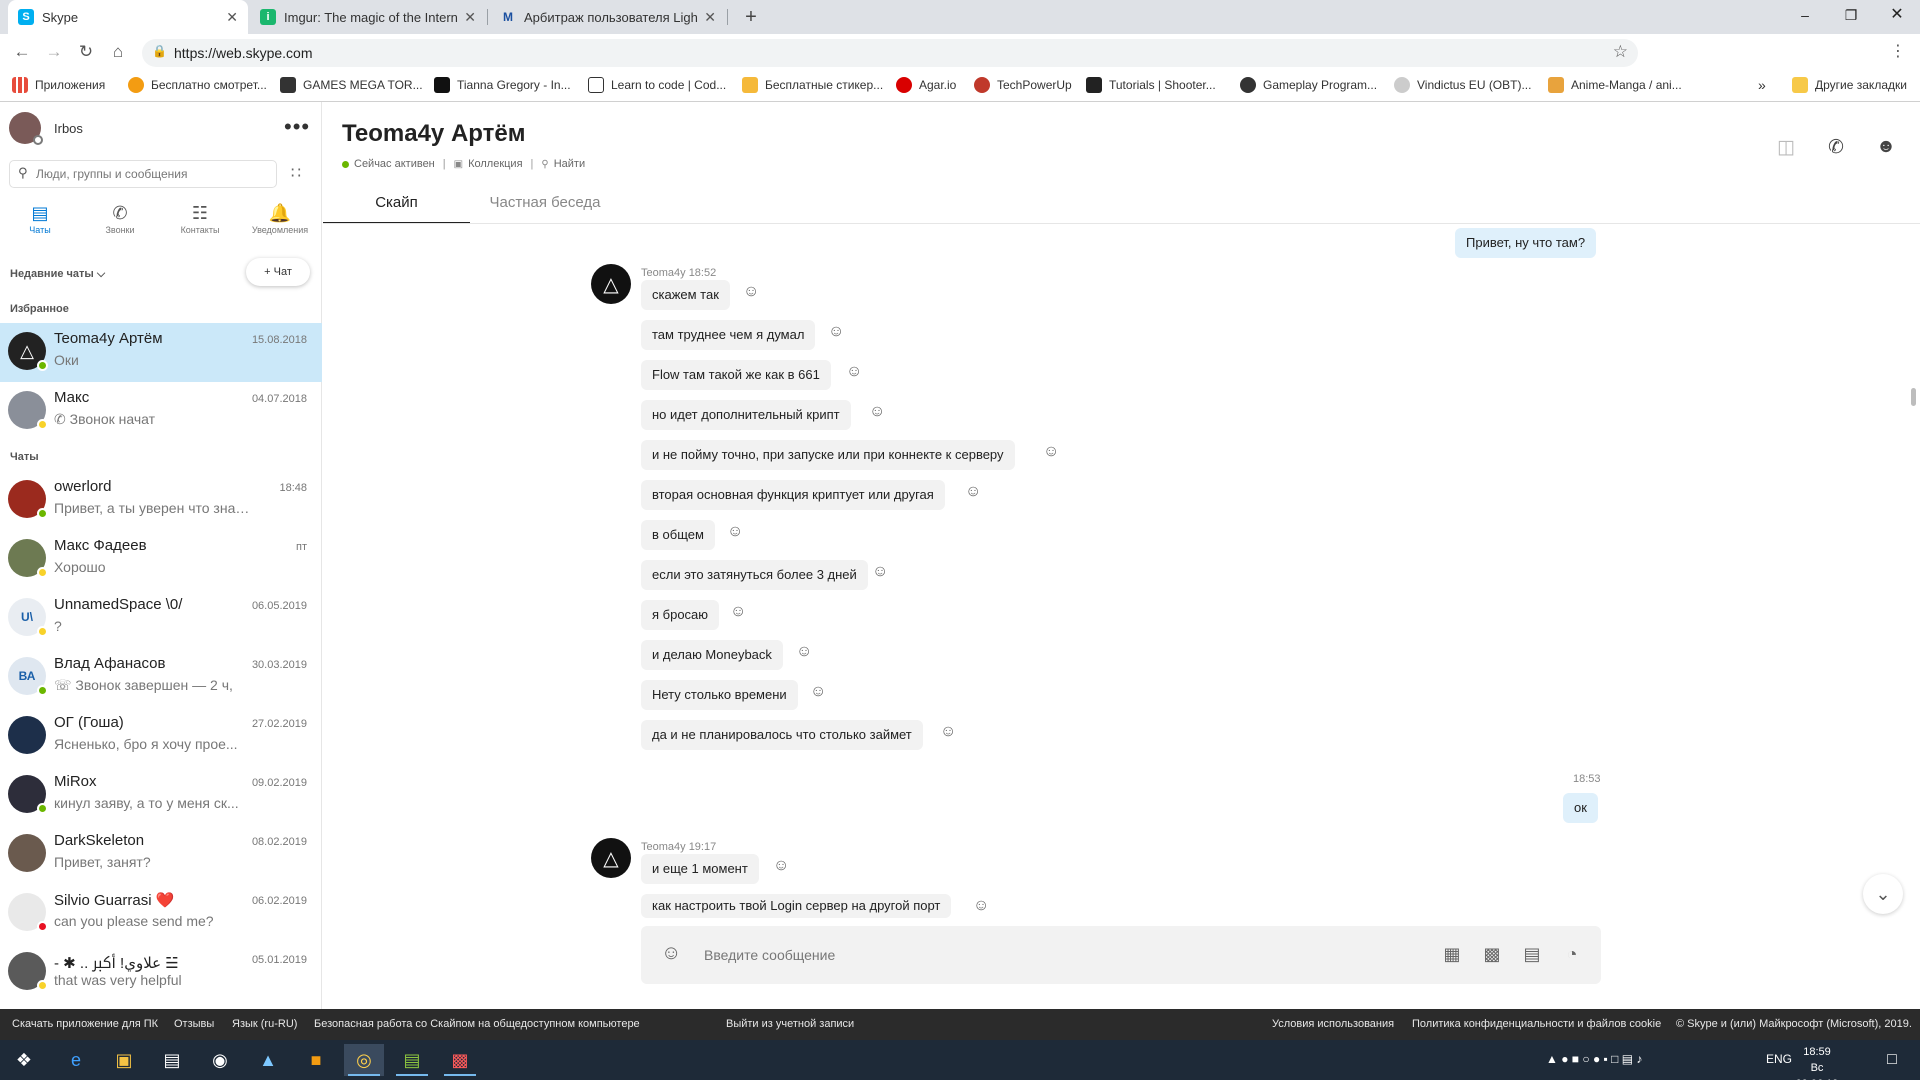 The height and width of the screenshot is (1080, 1920). What do you see at coordinates (728, 335) in the screenshot?
I see `incoming-message: там труднее чем я думал` at bounding box center [728, 335].